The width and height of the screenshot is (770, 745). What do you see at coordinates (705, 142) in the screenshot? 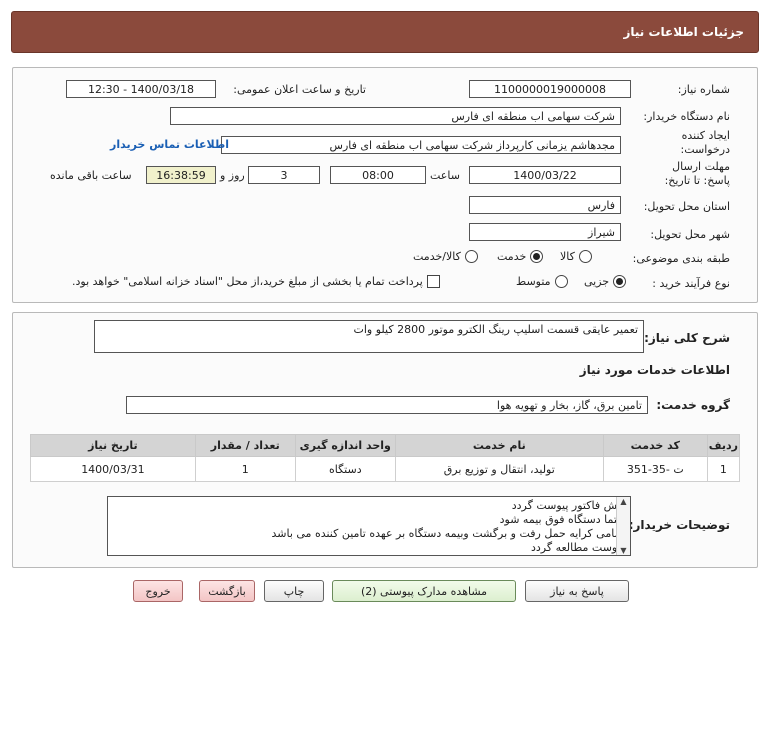
I see `creator-label: ایجاد کننده درخواست:` at bounding box center [705, 142].